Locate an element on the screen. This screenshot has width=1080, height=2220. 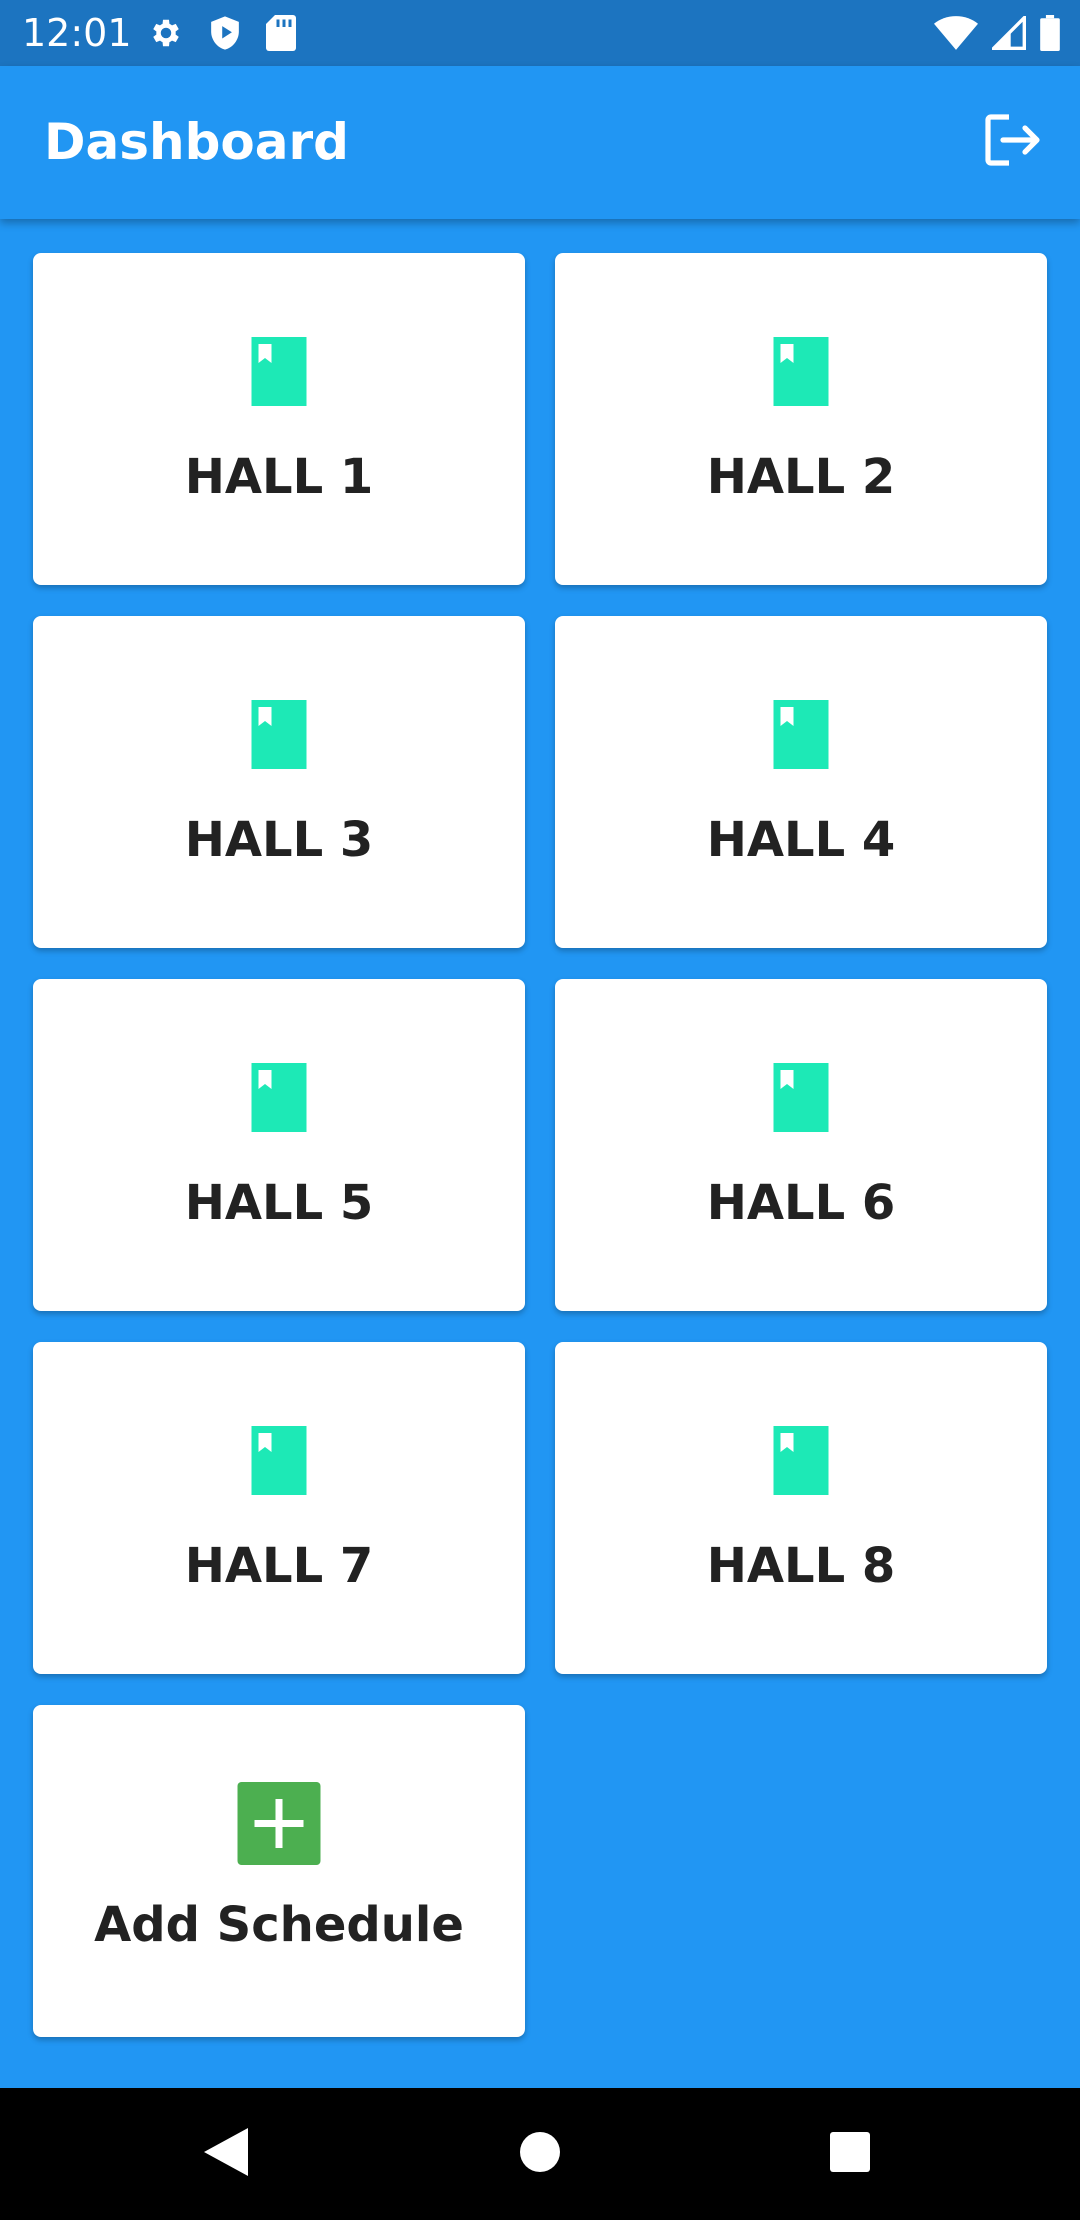
status-time: 12:01 is located at coordinates (77, 33).